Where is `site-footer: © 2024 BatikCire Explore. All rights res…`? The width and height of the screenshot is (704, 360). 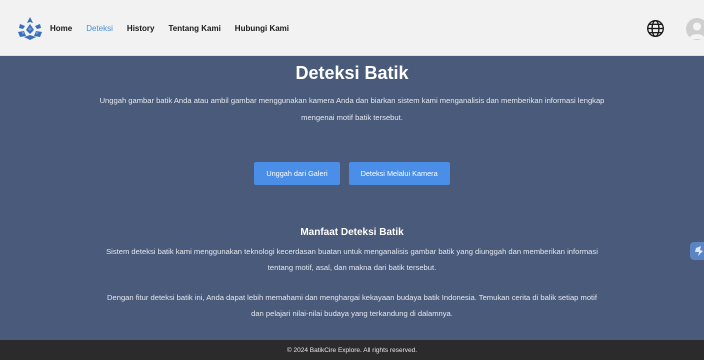 site-footer: © 2024 BatikCire Explore. All rights res… is located at coordinates (352, 350).